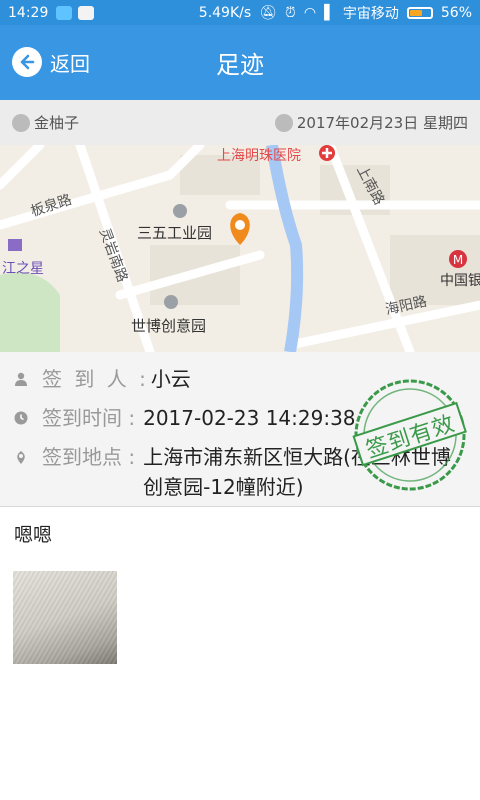 The width and height of the screenshot is (480, 800). What do you see at coordinates (458, 260) in the screenshot?
I see `svg-text: M` at bounding box center [458, 260].